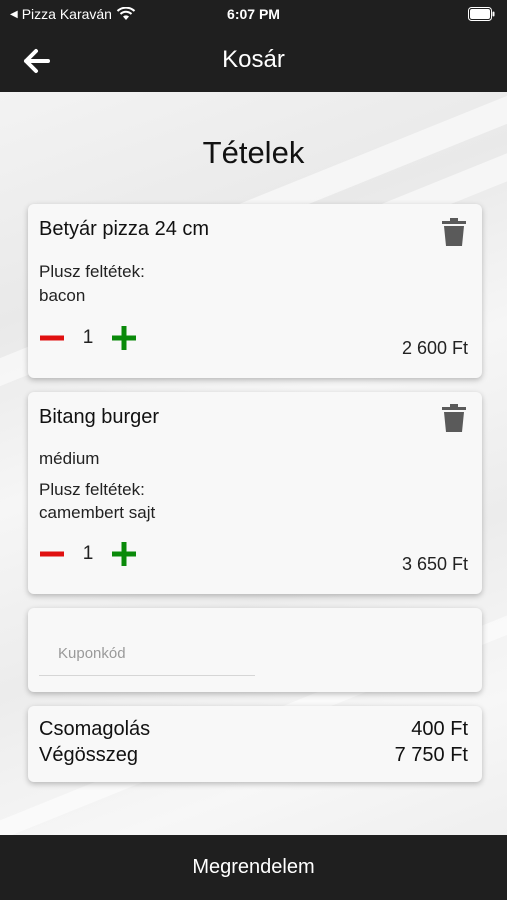 This screenshot has width=507, height=900. What do you see at coordinates (95, 729) in the screenshot?
I see `packaging-label: Csomagolás` at bounding box center [95, 729].